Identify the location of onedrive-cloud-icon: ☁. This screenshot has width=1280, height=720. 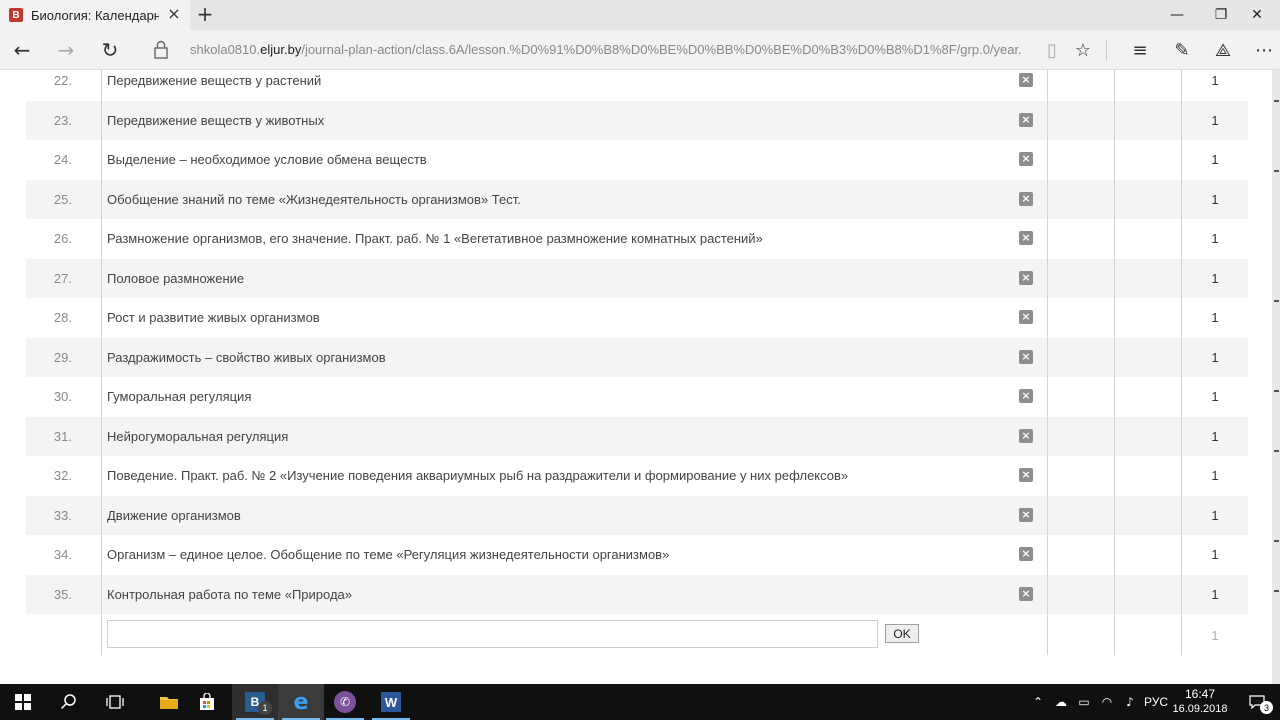
(1061, 702).